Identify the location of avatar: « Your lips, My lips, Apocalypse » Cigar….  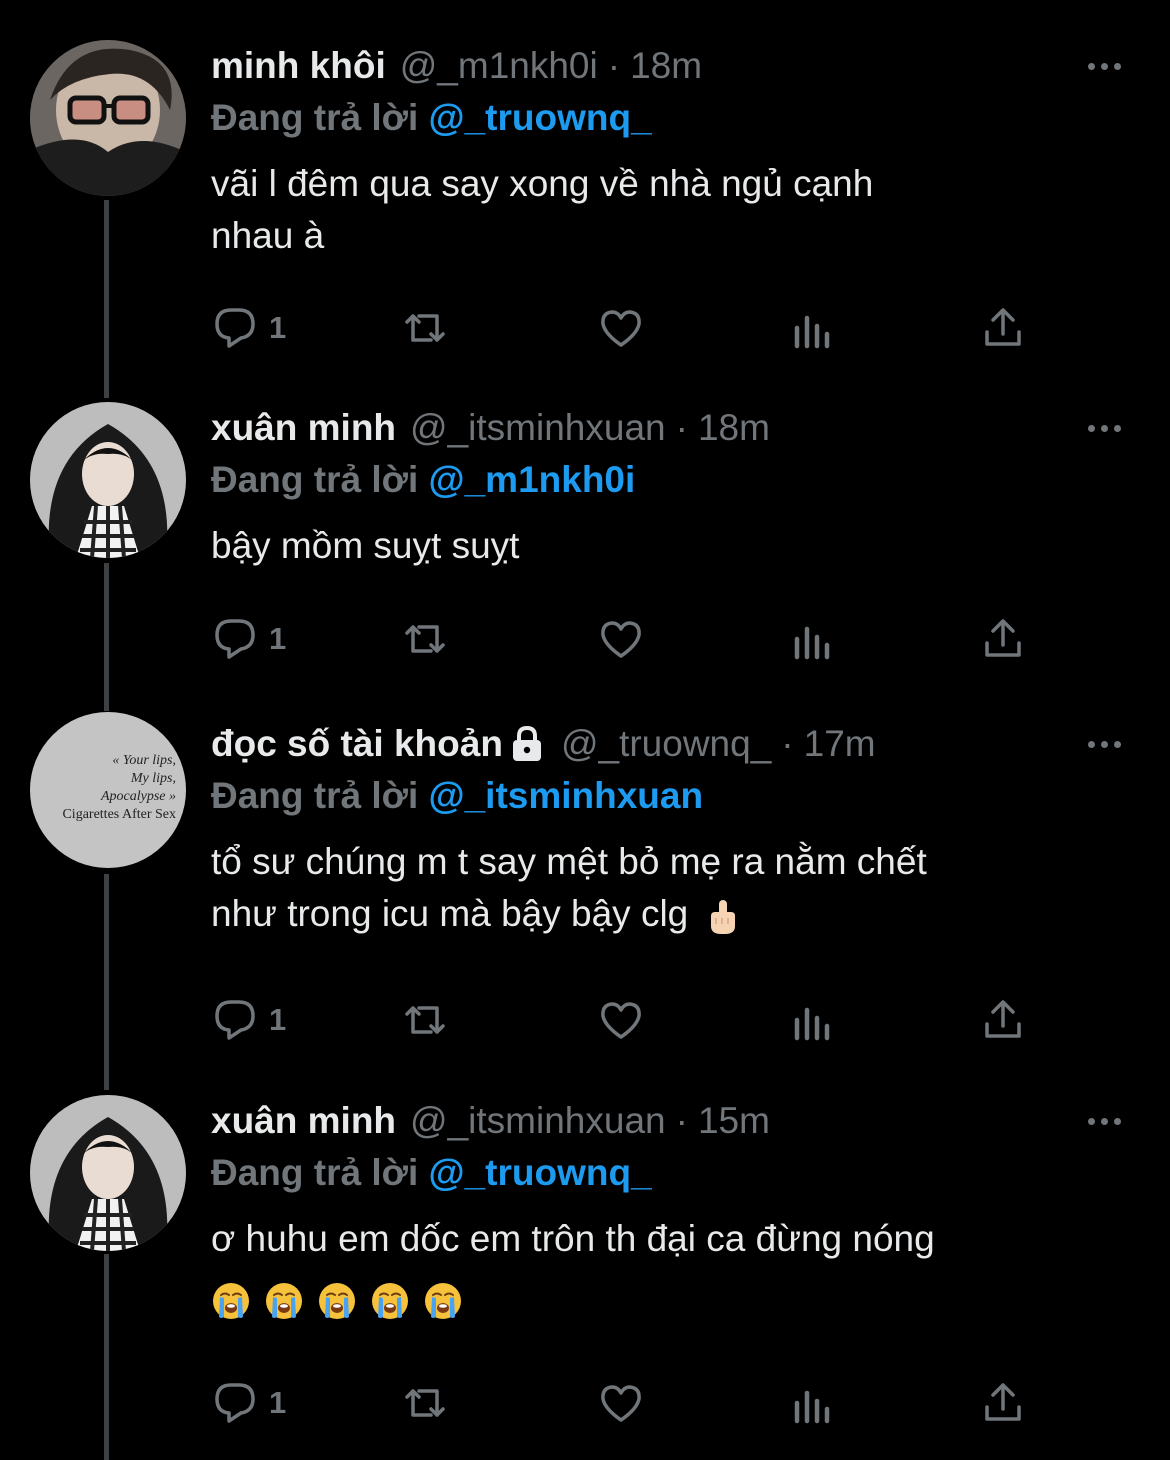
(108, 790).